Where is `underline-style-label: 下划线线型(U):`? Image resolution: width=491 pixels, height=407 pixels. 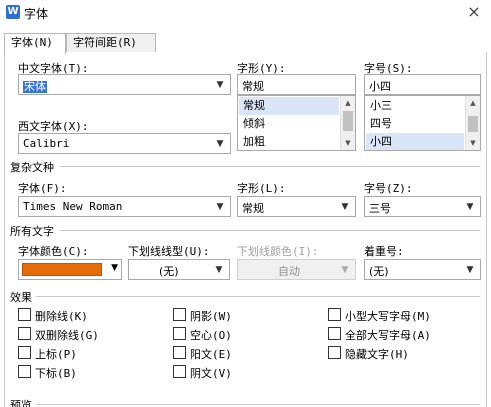
underline-style-label: 下划线线型(U): is located at coordinates (169, 251).